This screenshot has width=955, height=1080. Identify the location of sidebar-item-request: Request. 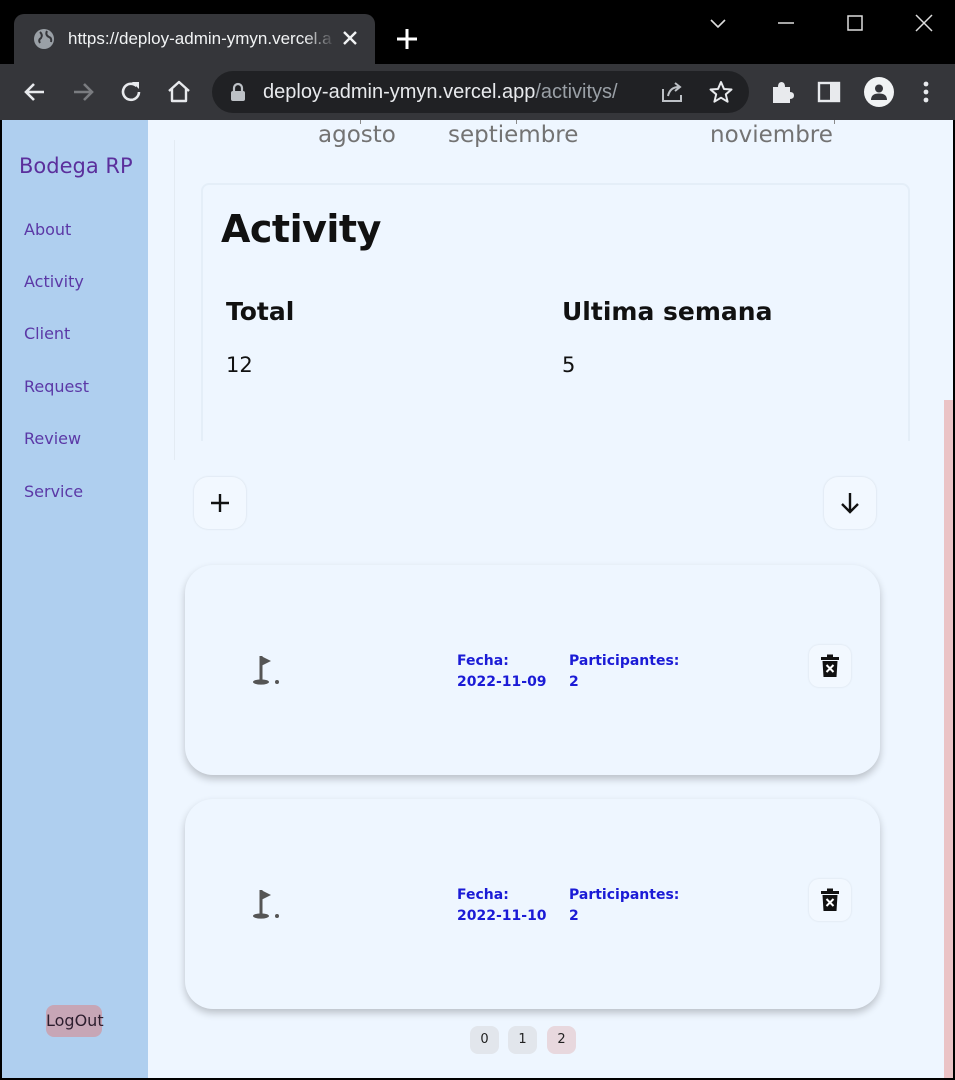
(56, 386).